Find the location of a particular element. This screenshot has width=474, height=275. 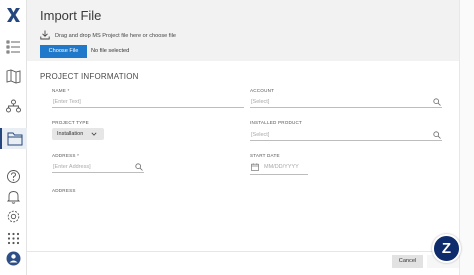

address-field: [Enter Address] is located at coordinates (98, 167).